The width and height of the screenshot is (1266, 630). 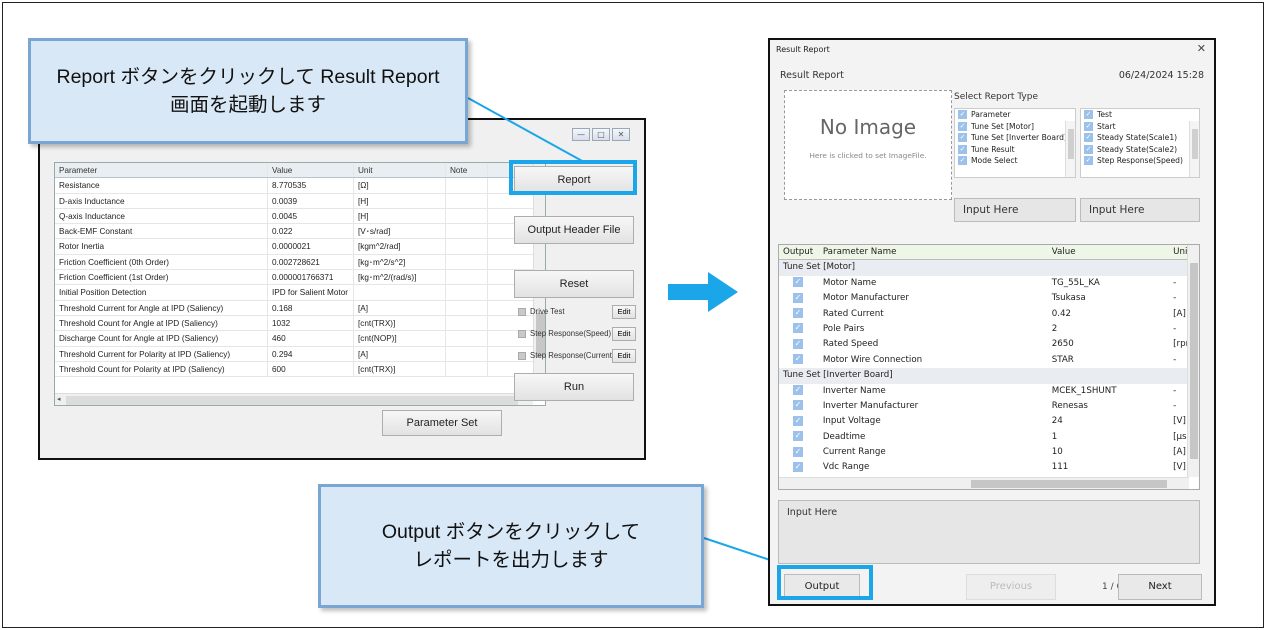 What do you see at coordinates (1140, 161) in the screenshot?
I see `list-item: ✓ Step Response(Speed)` at bounding box center [1140, 161].